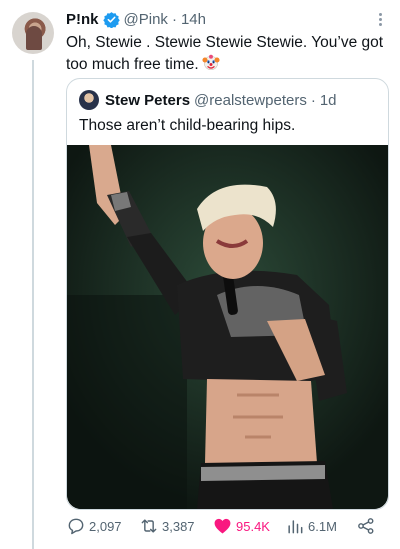 This screenshot has height=549, width=400. I want to click on author-handle: @Pink, so click(146, 19).